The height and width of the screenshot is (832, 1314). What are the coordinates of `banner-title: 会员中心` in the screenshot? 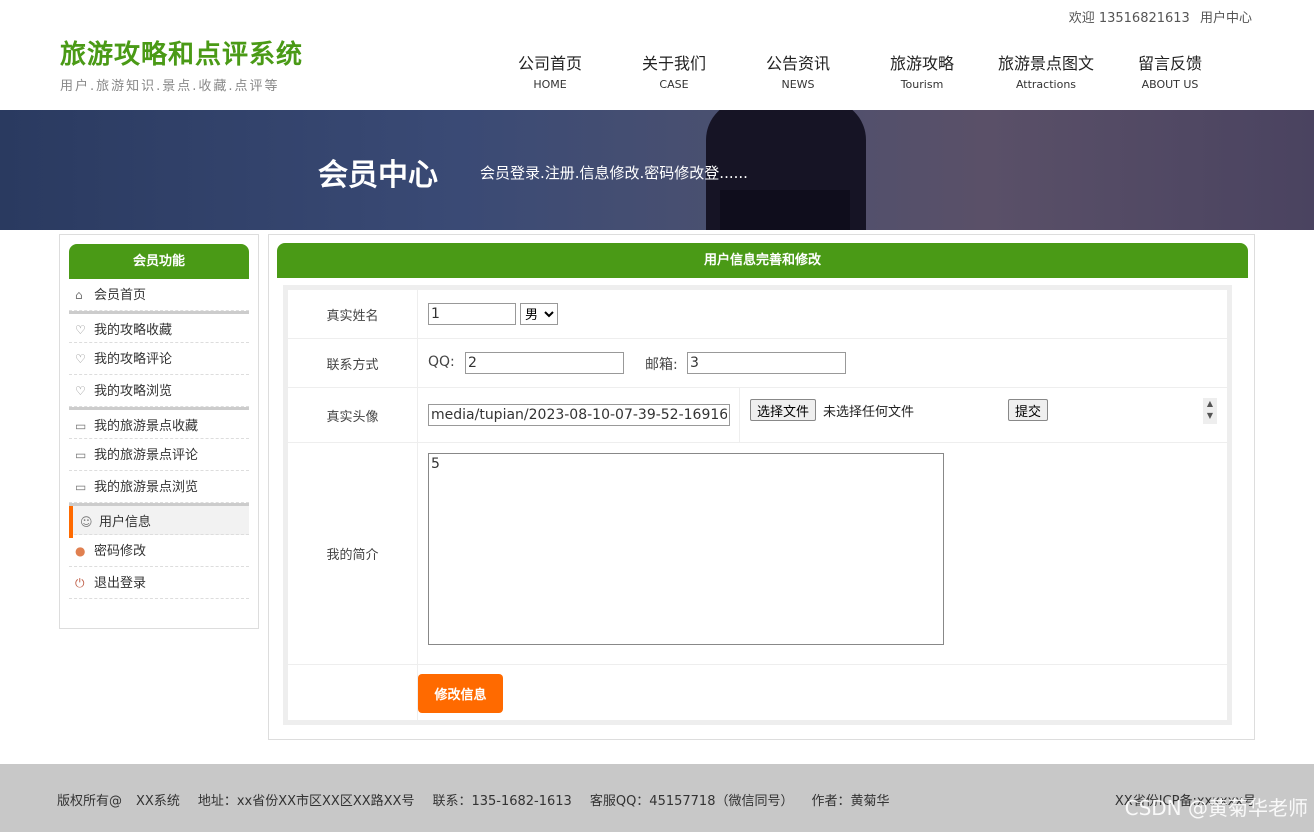 It's located at (378, 175).